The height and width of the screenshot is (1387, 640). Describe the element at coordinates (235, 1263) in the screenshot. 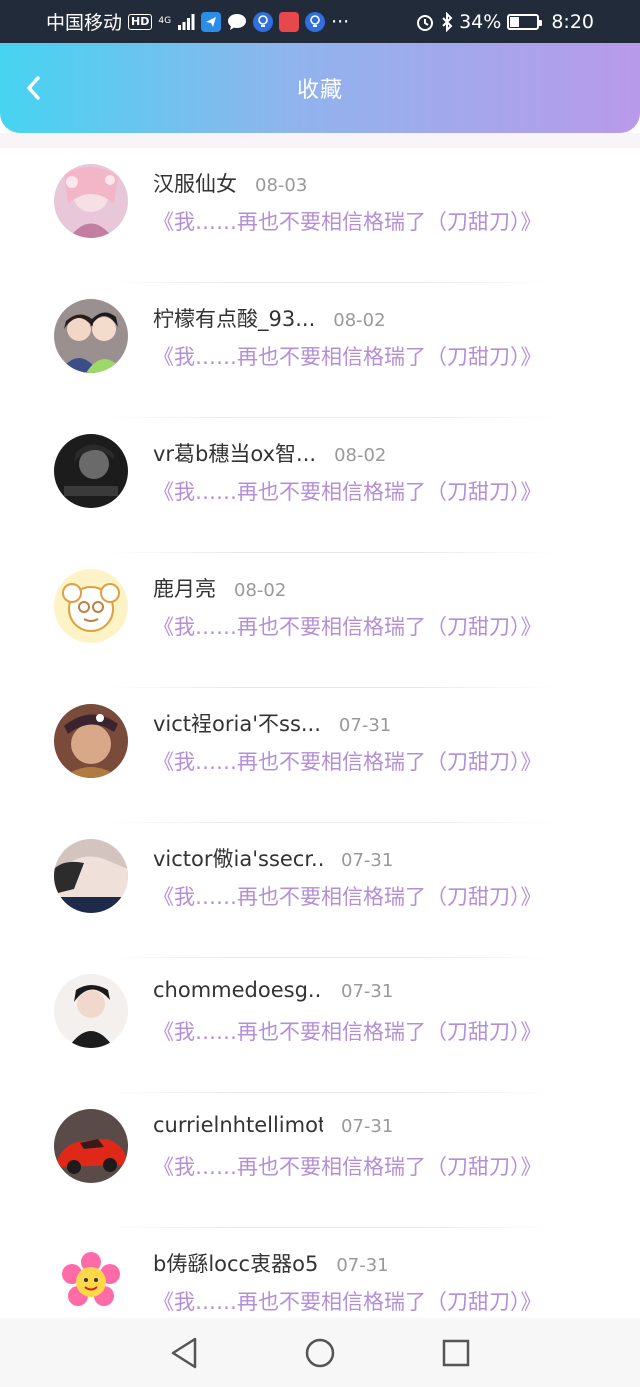

I see `user-name: b俦繇locc衷器o5` at that location.